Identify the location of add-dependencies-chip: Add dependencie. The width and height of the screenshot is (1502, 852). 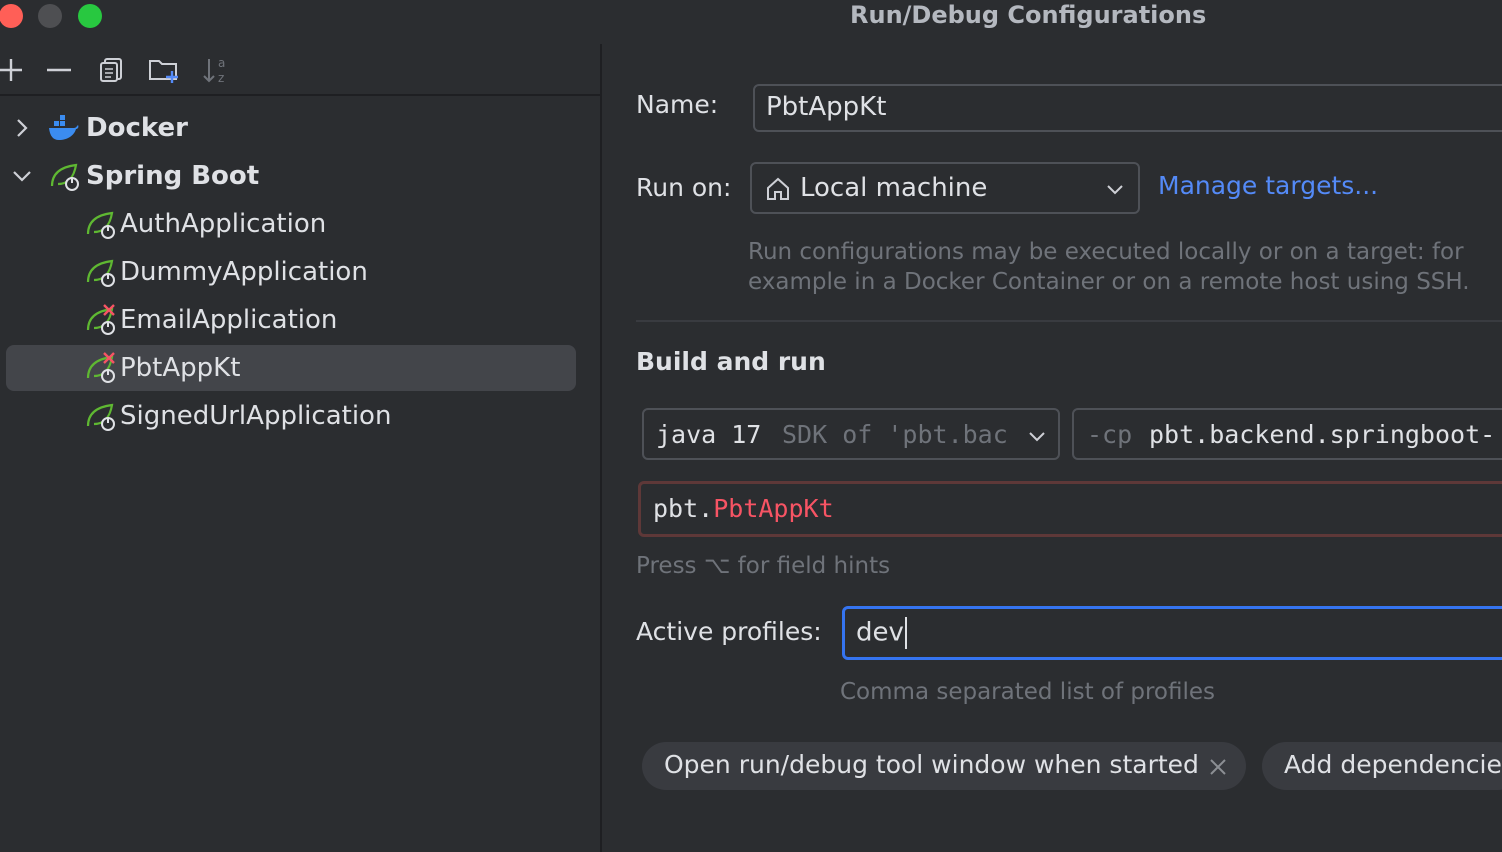
(1382, 766).